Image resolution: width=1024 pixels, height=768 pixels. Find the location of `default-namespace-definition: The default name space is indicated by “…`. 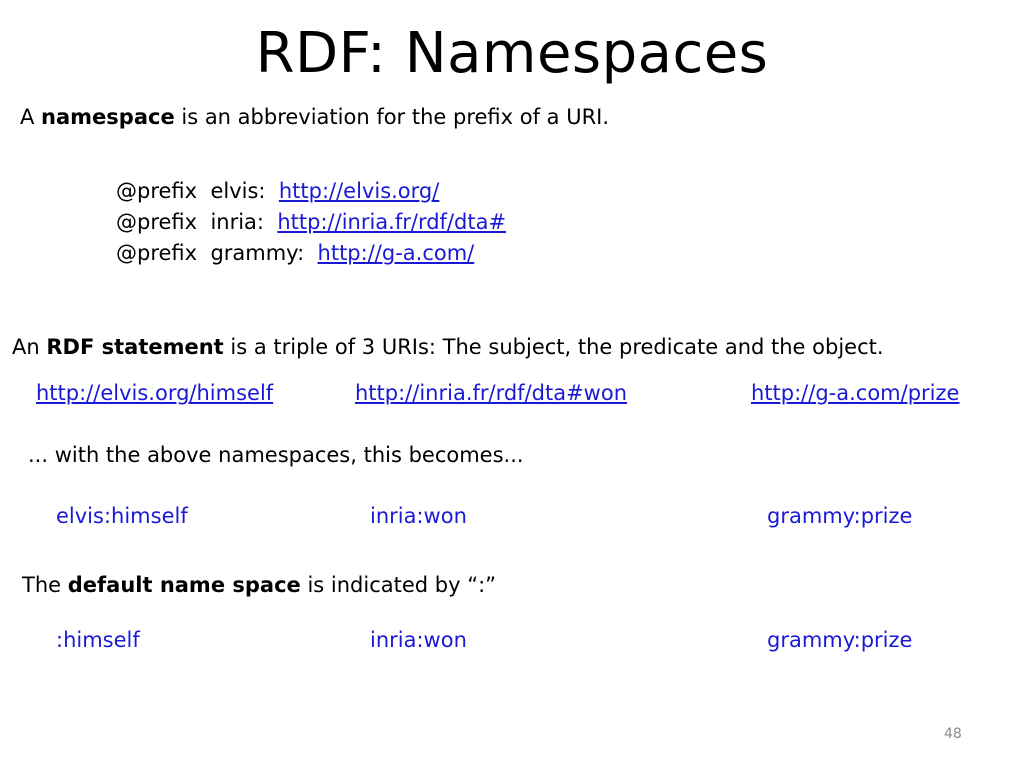

default-namespace-definition: The default name space is indicated by “… is located at coordinates (259, 585).